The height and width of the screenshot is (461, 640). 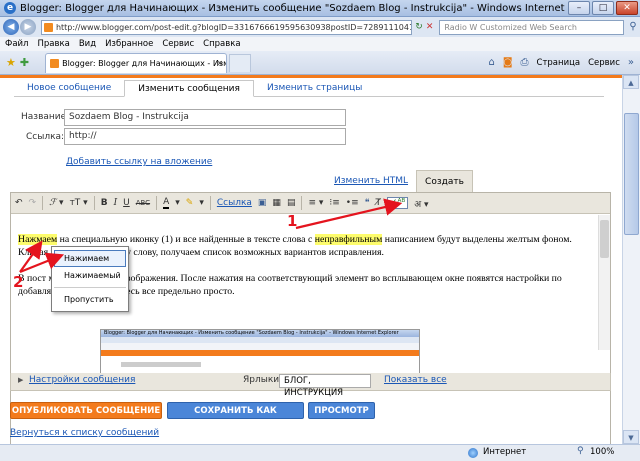 I want to click on link-button: Ссылка, so click(x=234, y=203).